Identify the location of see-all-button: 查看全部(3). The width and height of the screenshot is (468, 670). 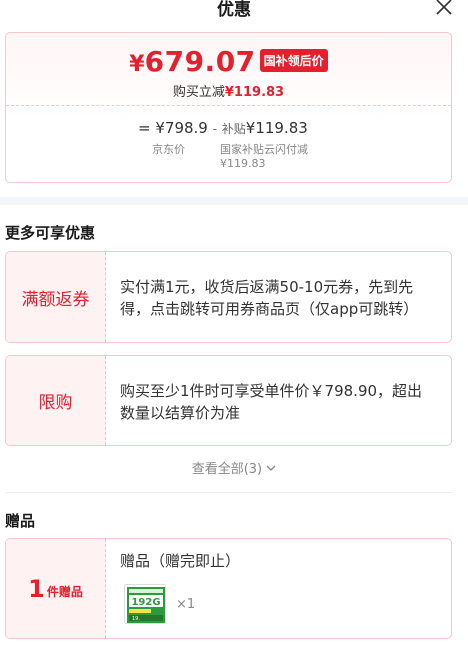
(234, 467).